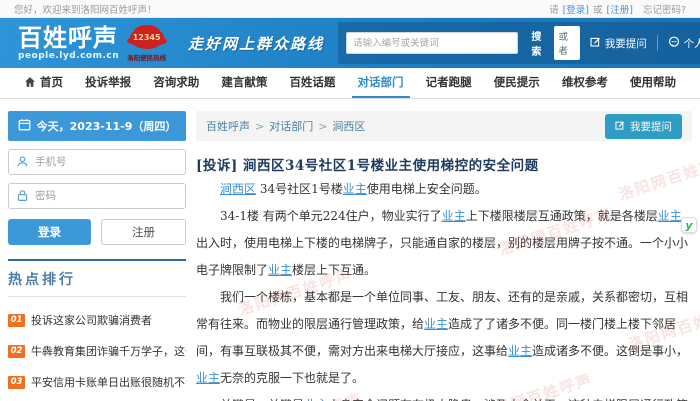 Image resolution: width=700 pixels, height=401 pixels. I want to click on post-title: [投诉] 涧西区34号社区1号楼业主使用梯控的安全问题, so click(367, 166).